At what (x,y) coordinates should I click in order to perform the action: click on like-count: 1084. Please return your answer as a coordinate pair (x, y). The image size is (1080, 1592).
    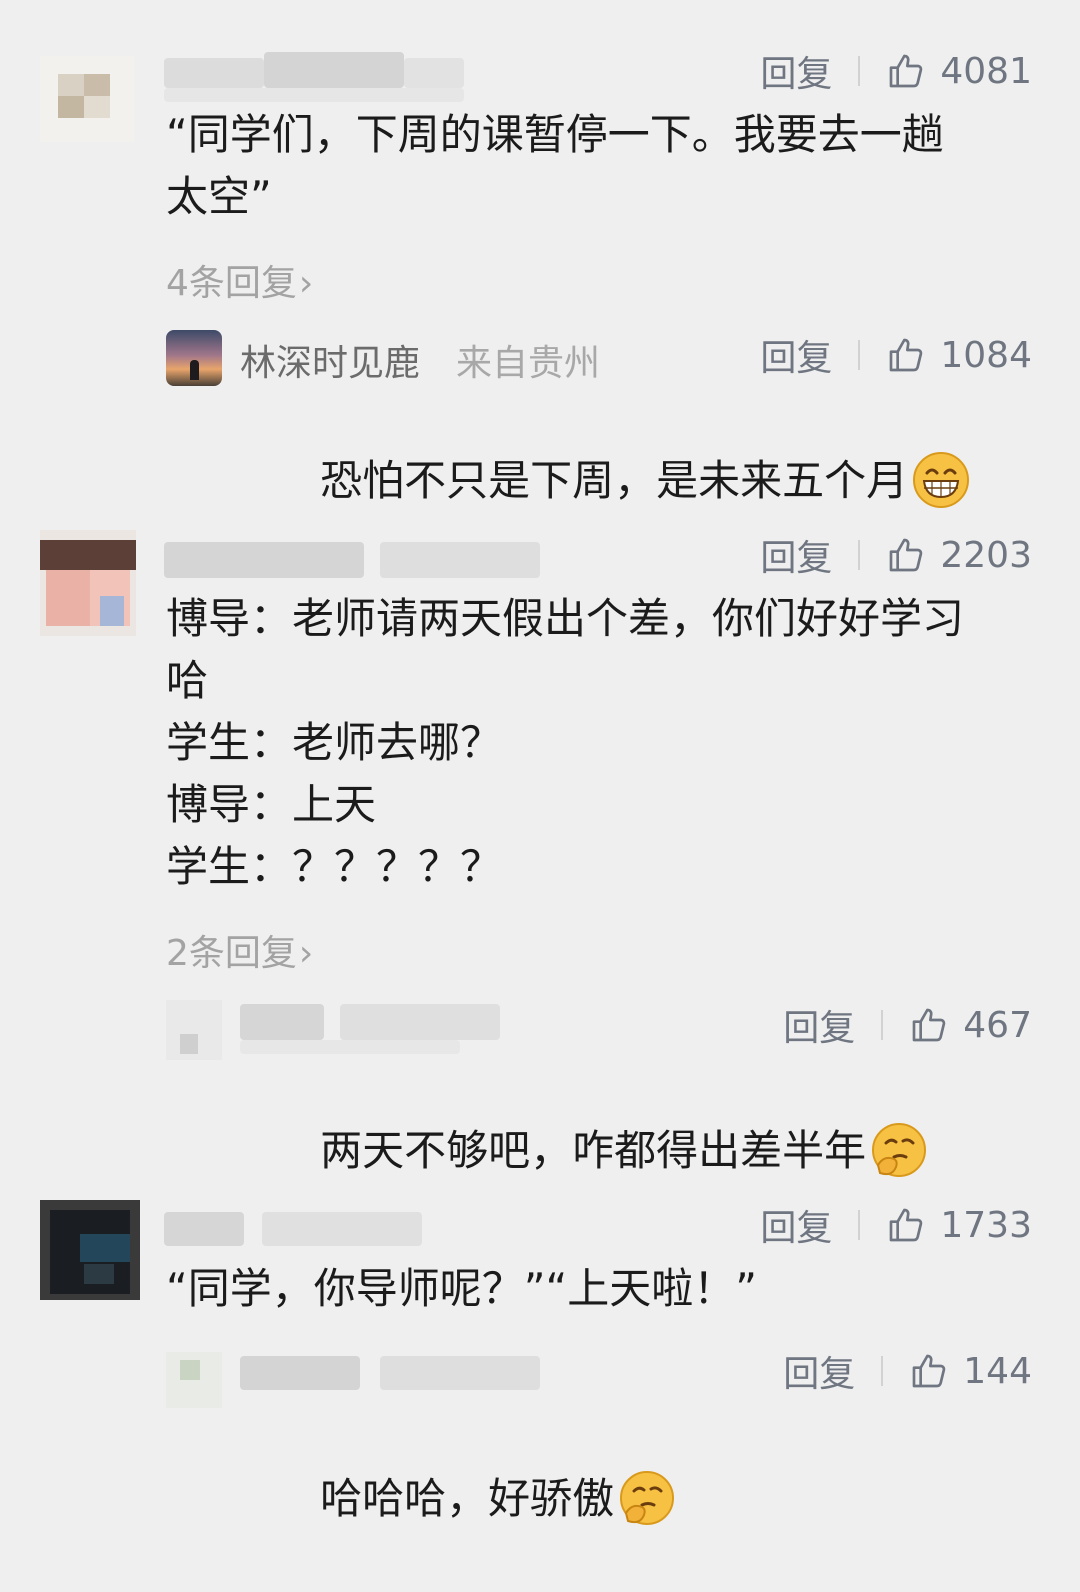
    Looking at the image, I should click on (986, 355).